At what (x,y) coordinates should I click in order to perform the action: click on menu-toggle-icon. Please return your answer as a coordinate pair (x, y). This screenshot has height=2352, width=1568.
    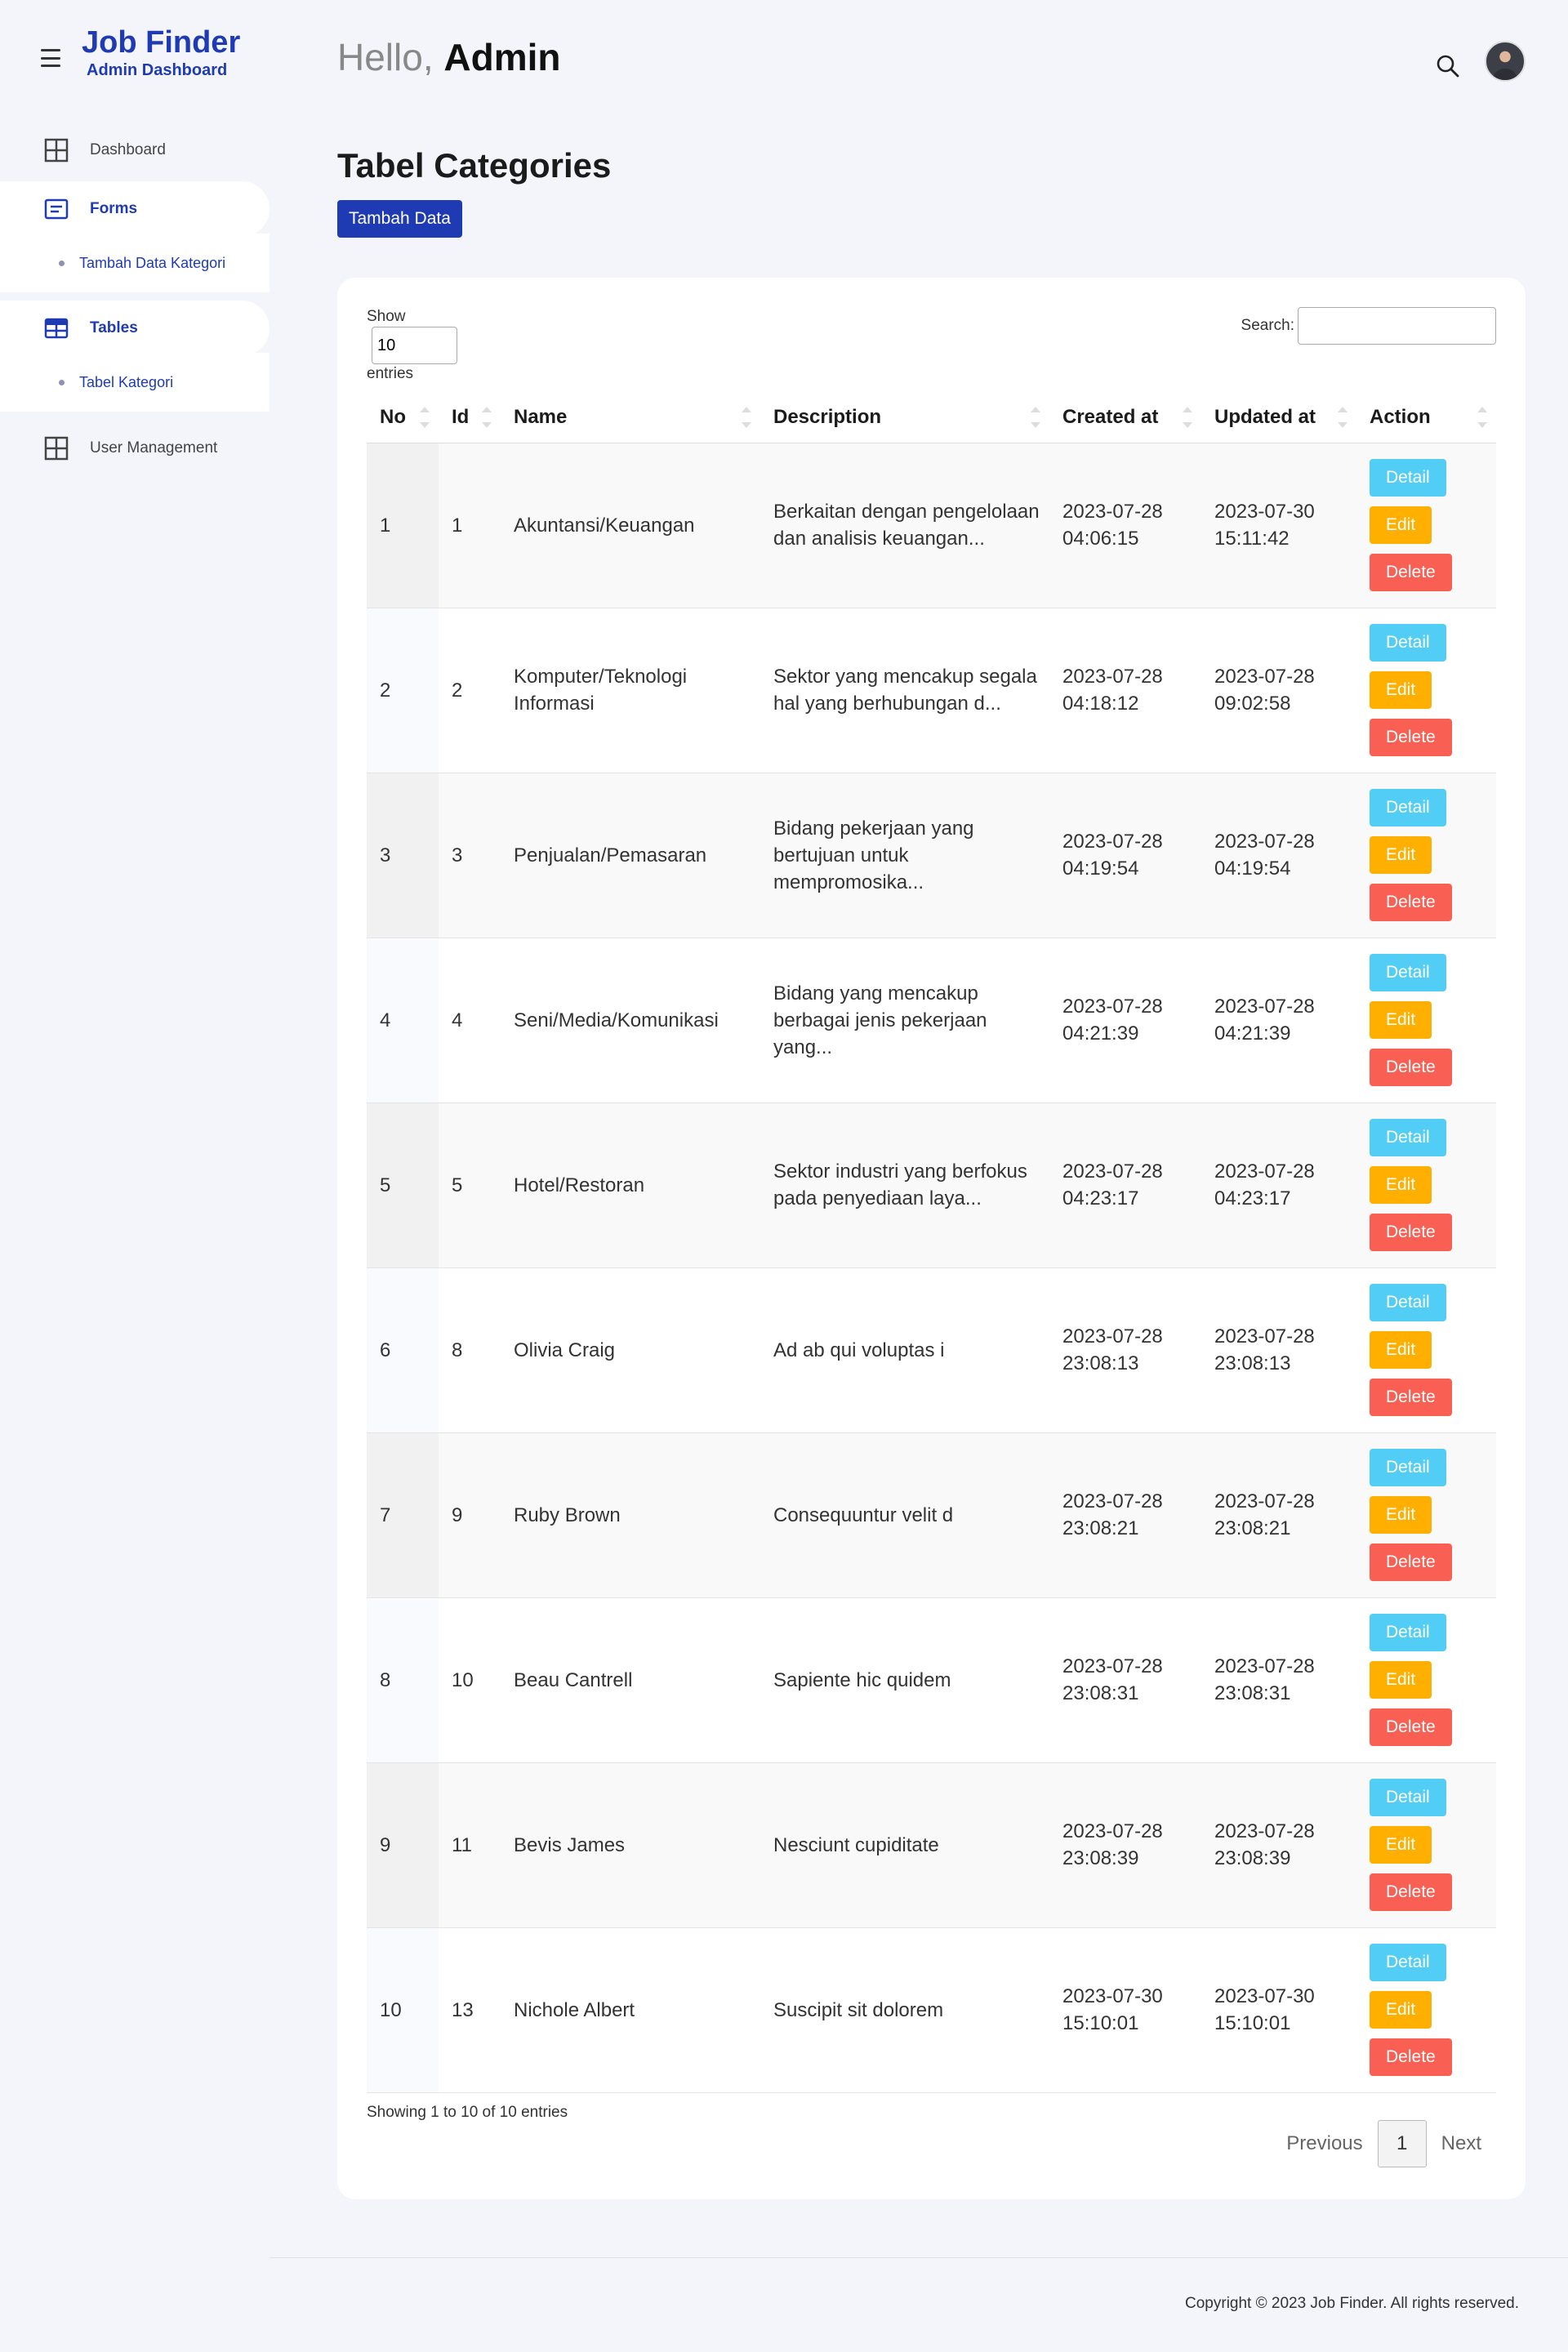
    Looking at the image, I should click on (50, 58).